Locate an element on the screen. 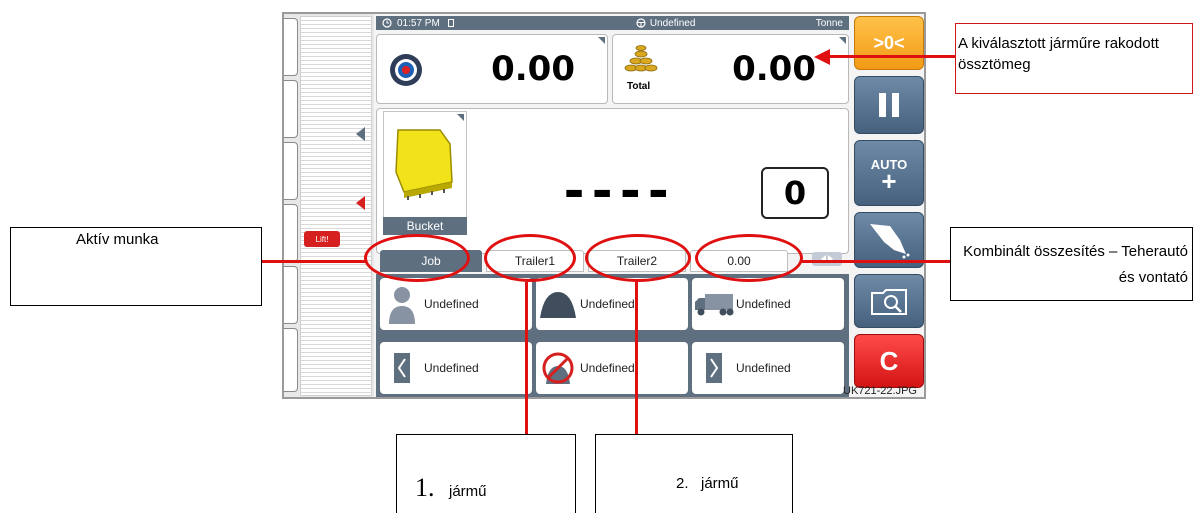  truck-icon is located at coordinates (714, 304).